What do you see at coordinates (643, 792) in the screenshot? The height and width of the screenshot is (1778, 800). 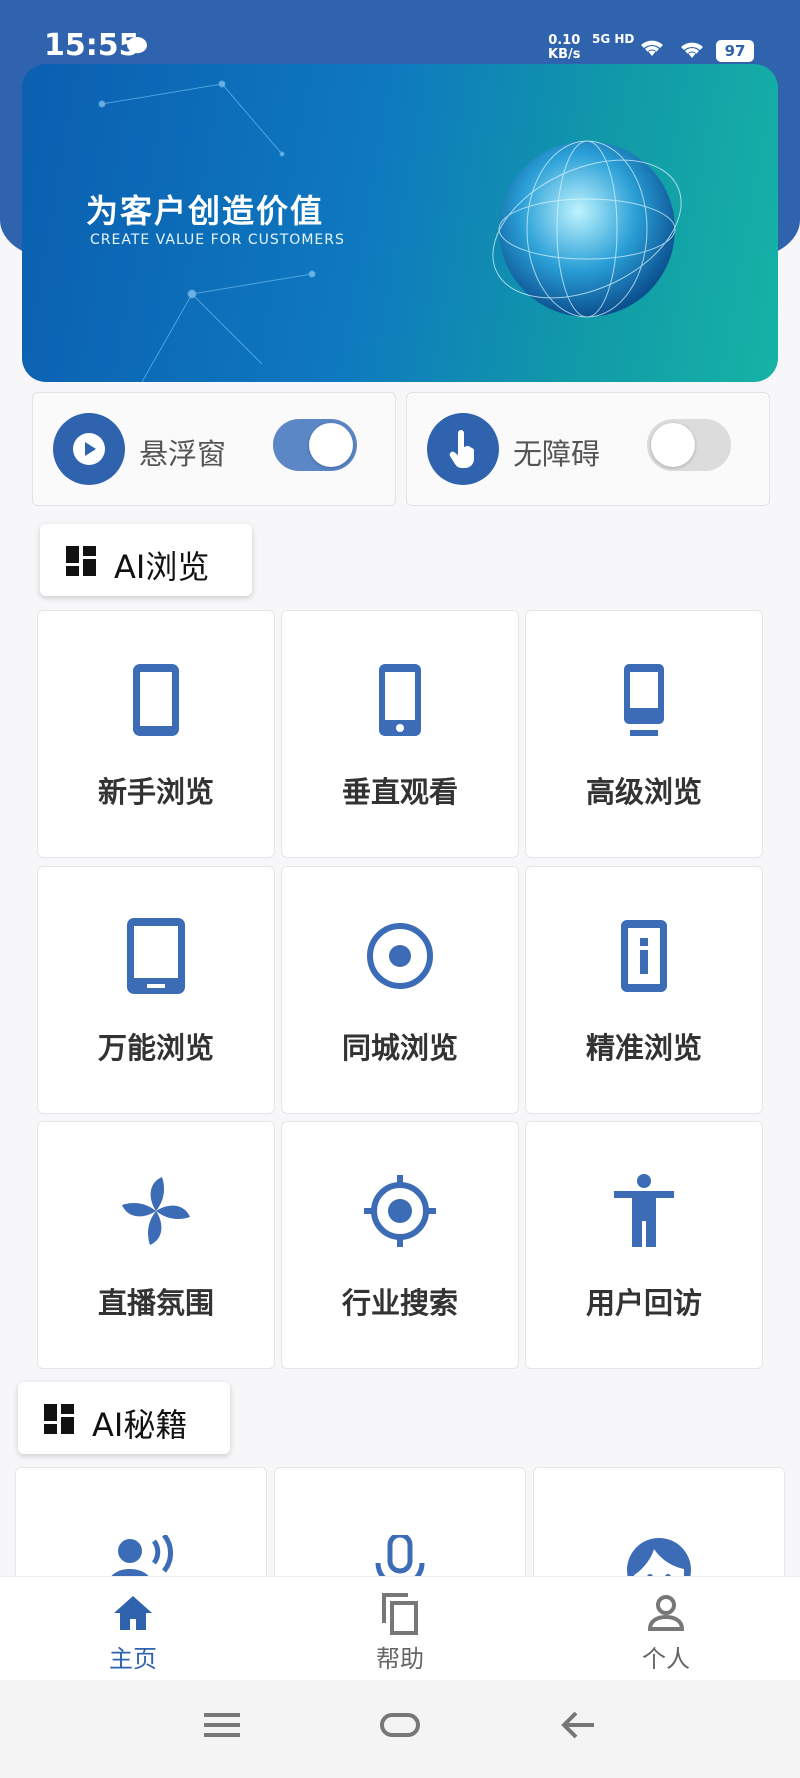 I see `browse-item-label: 高级浏览` at bounding box center [643, 792].